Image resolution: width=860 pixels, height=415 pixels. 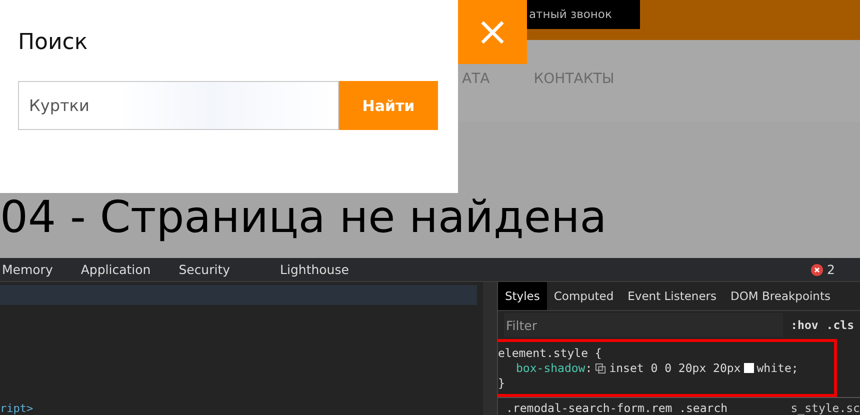 What do you see at coordinates (53, 42) in the screenshot?
I see `modal-title: Поиск` at bounding box center [53, 42].